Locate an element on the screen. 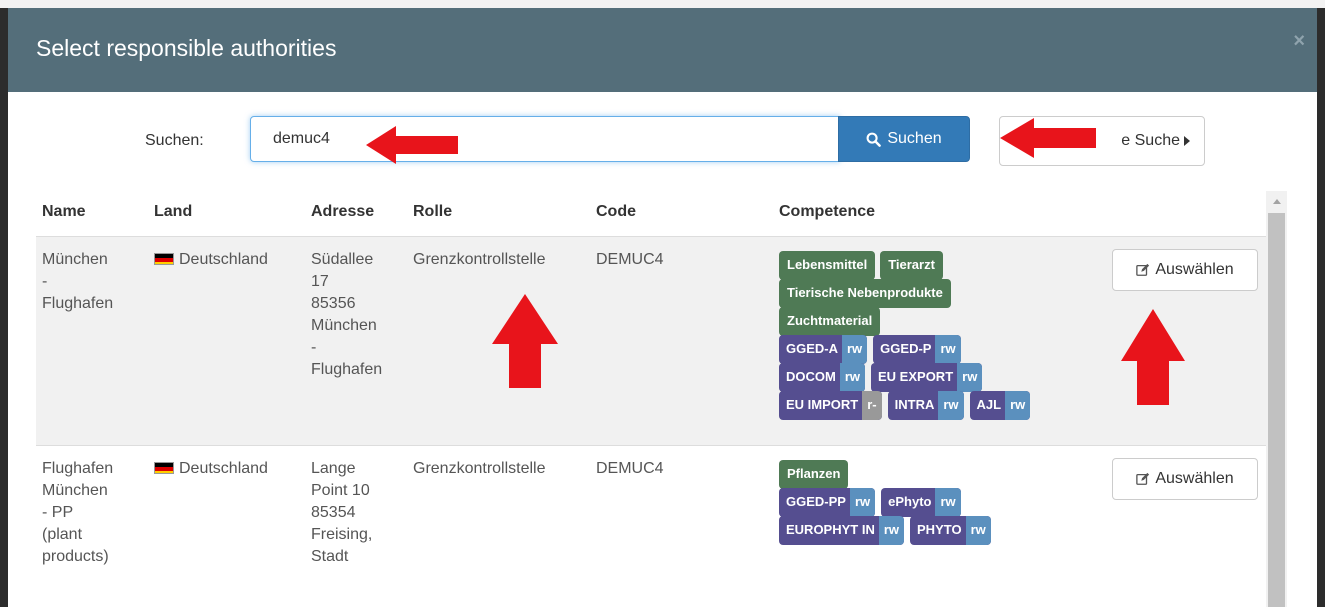 The height and width of the screenshot is (607, 1325). address-line: Freising, is located at coordinates (342, 534).